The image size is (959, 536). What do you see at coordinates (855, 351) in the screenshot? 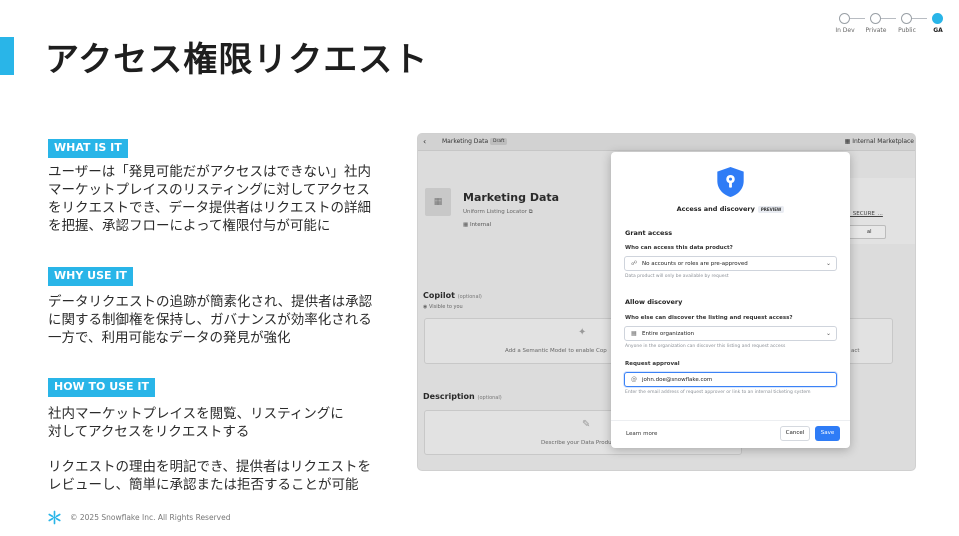
I see `copilot-box-text-right: act` at bounding box center [855, 351].